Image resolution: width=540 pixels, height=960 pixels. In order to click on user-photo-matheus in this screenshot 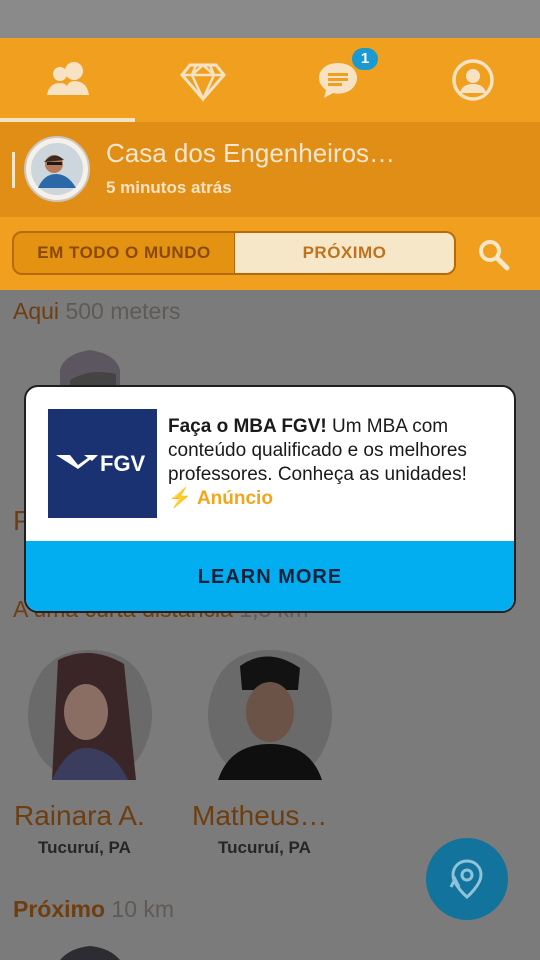, I will do `click(270, 715)`.